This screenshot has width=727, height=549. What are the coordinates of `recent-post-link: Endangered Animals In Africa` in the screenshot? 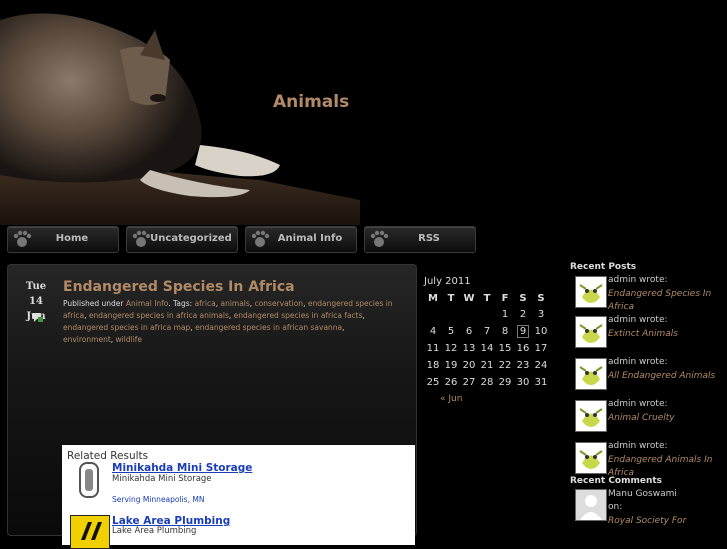 It's located at (663, 467).